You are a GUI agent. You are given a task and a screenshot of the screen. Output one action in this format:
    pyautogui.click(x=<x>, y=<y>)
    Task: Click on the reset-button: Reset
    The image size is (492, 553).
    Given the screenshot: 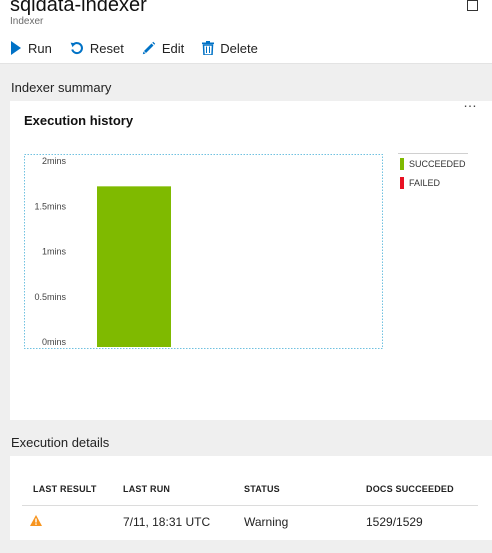 What is the action you would take?
    pyautogui.click(x=97, y=48)
    